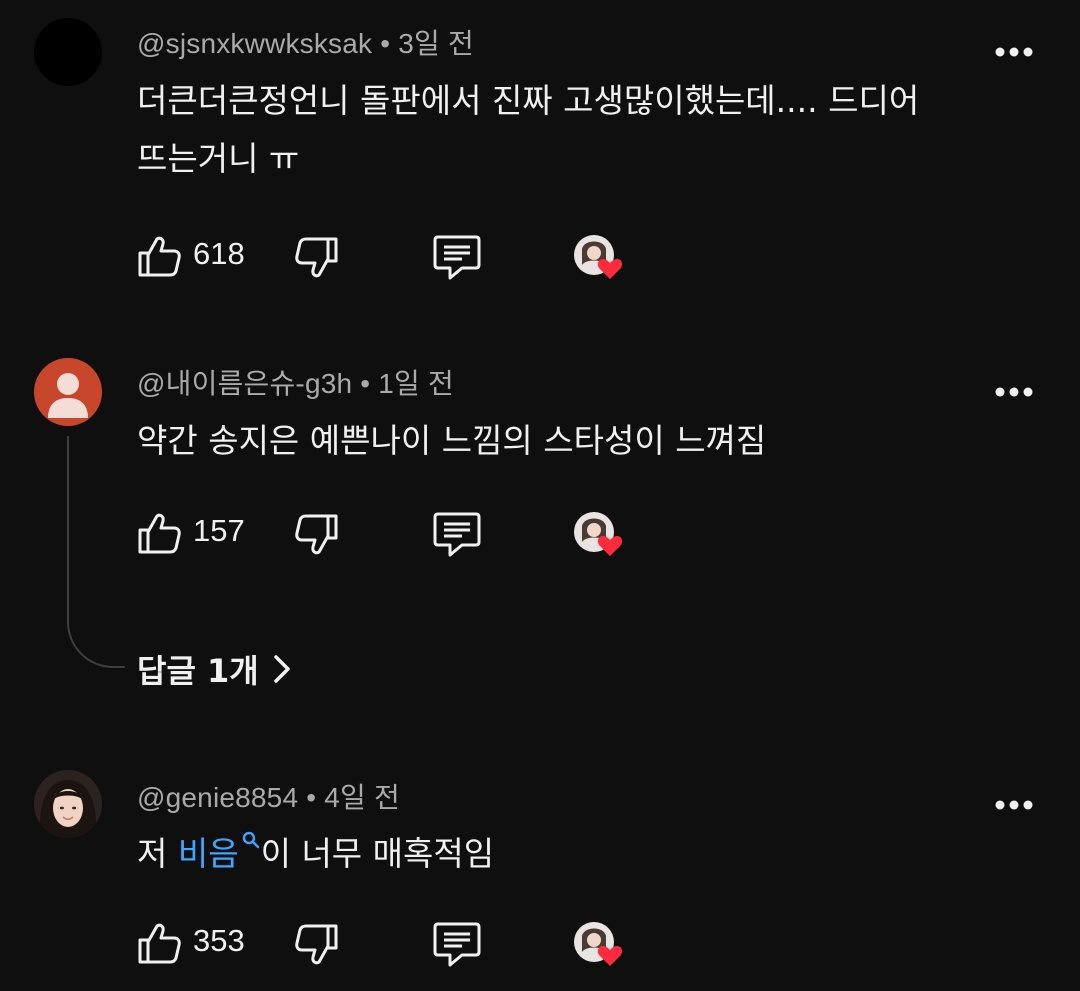 The height and width of the screenshot is (991, 1080). What do you see at coordinates (528, 100) in the screenshot?
I see `comment-text-line: 더큰더큰정언니 돌판에서 진짜 고생많이했는데.... 드디어` at bounding box center [528, 100].